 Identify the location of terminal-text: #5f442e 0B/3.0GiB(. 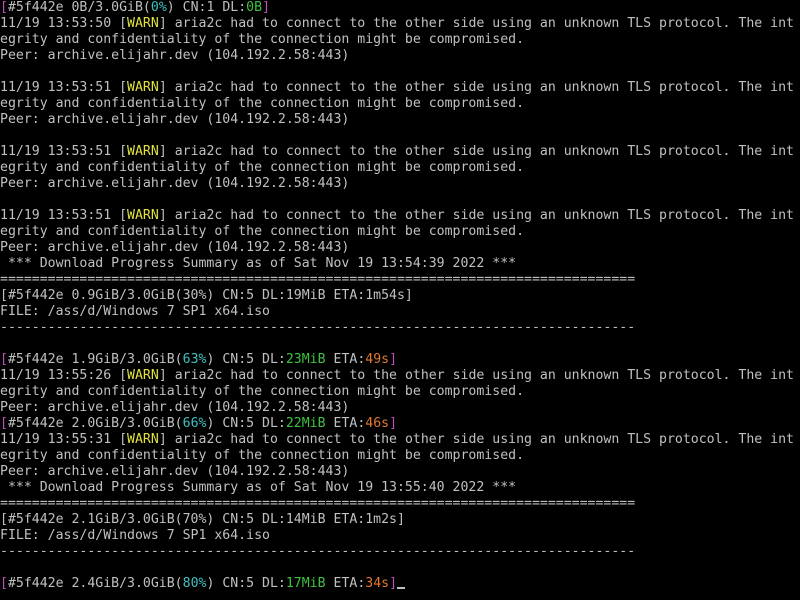
(79, 7).